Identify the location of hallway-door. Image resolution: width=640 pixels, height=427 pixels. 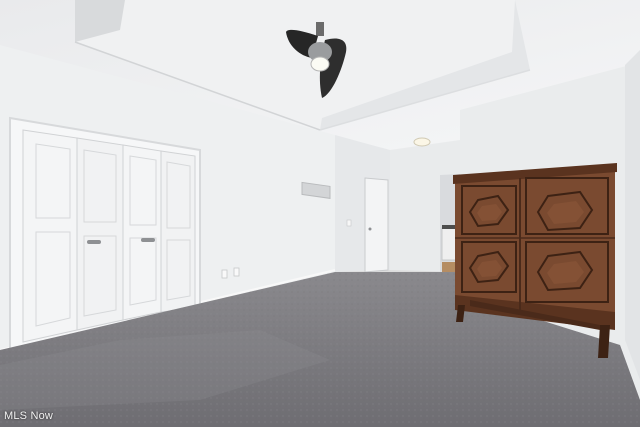
(376, 225).